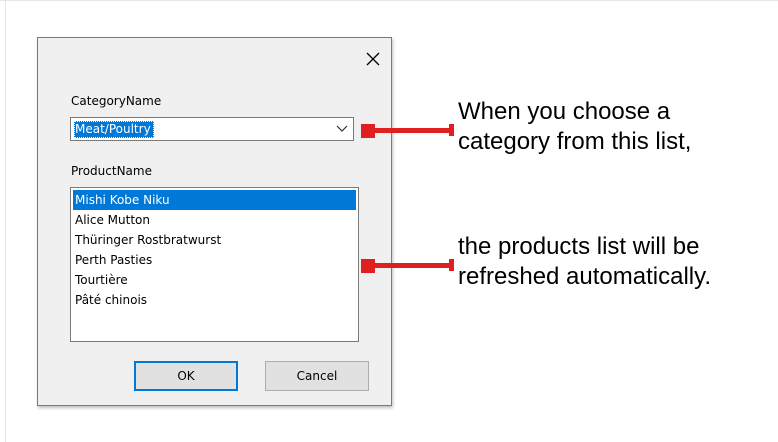  I want to click on connector-line-top-horizontal, so click(414, 130).